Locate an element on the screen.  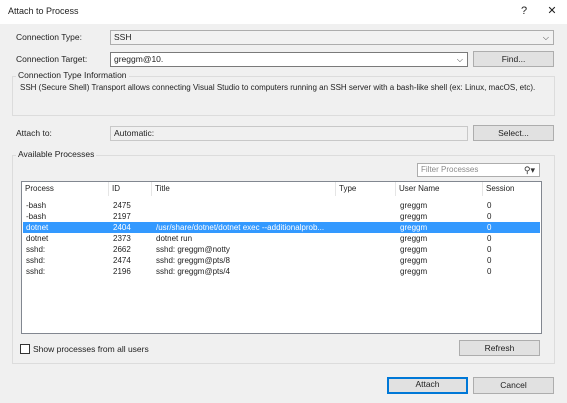
title-cell: dotnet run is located at coordinates (174, 238).